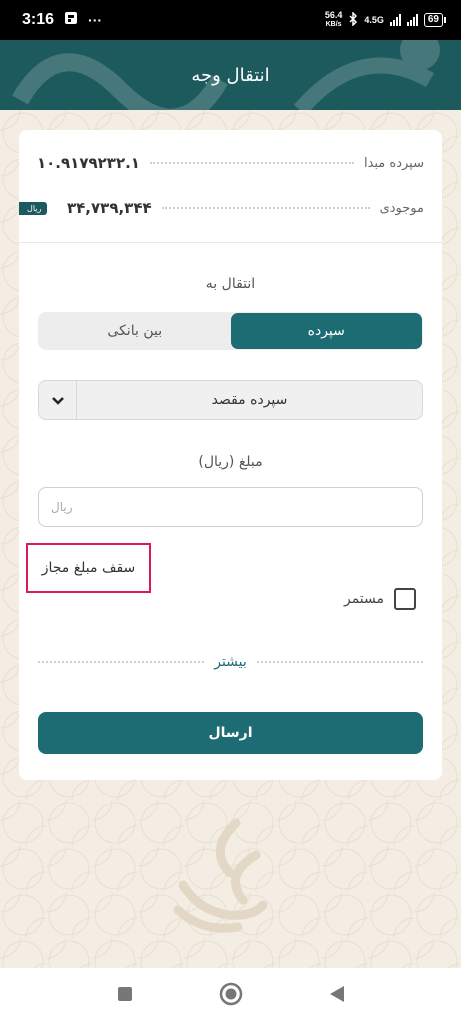 The height and width of the screenshot is (1024, 461). I want to click on source-account-value: ۱۰.۹۱۷۹۲۳۲.۱, so click(88, 163).